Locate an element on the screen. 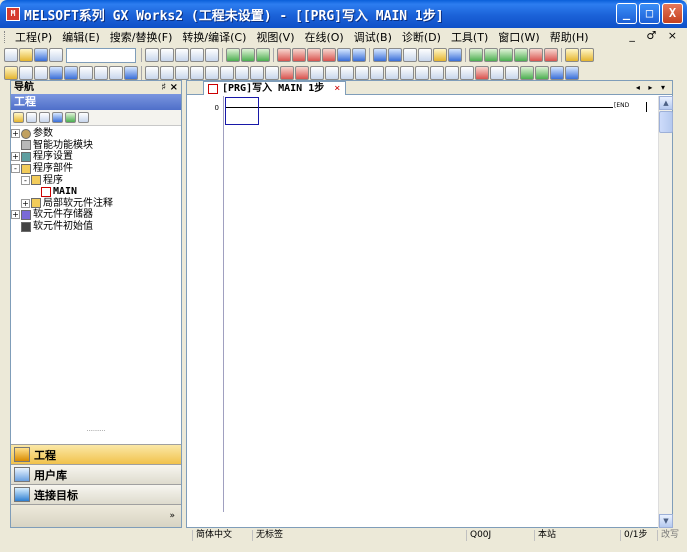  rebuild-icon is located at coordinates (521, 55).